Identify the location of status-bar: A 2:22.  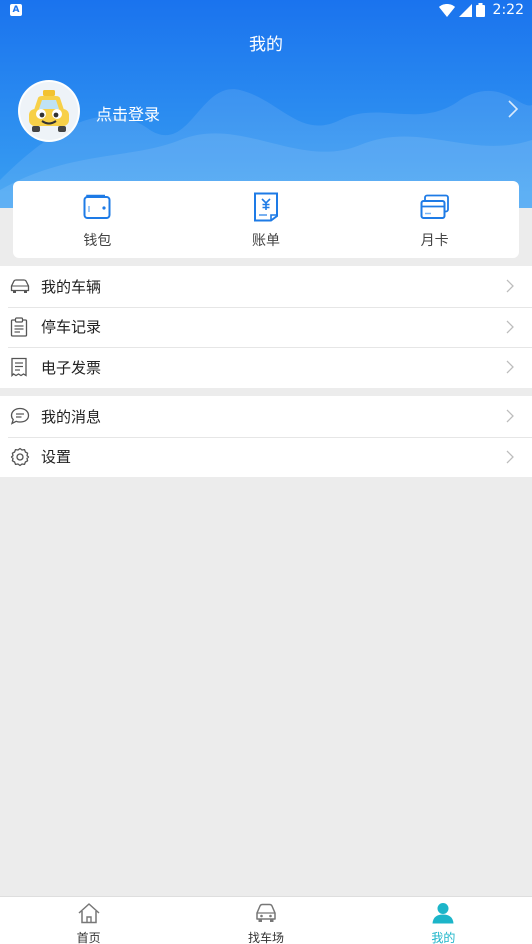
(266, 11).